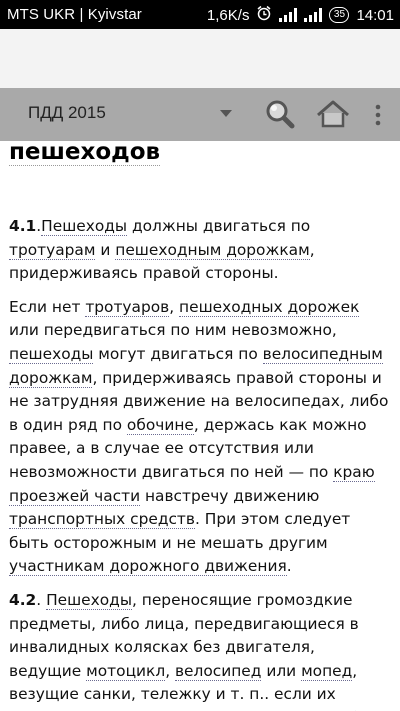 This screenshot has width=400, height=711. I want to click on text-segment: Если нет, so click(47, 306).